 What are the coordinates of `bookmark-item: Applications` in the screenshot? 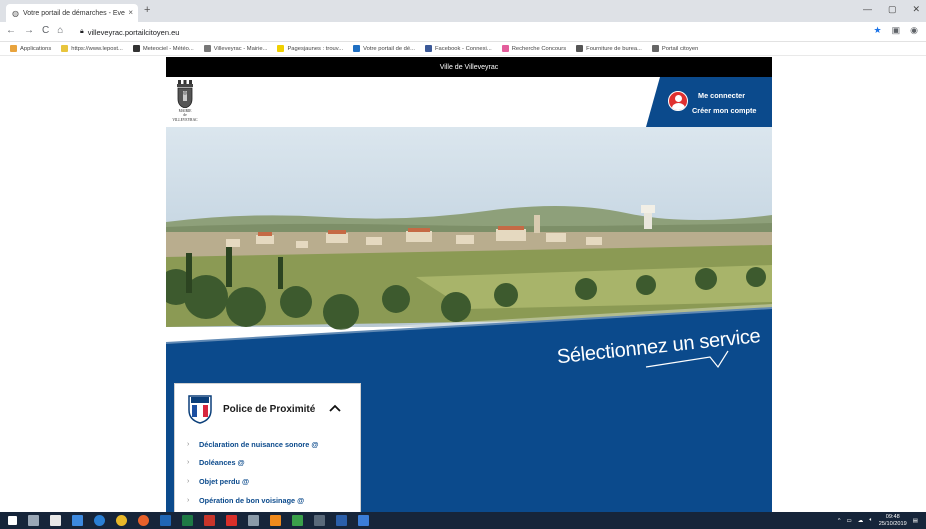 It's located at (30, 48).